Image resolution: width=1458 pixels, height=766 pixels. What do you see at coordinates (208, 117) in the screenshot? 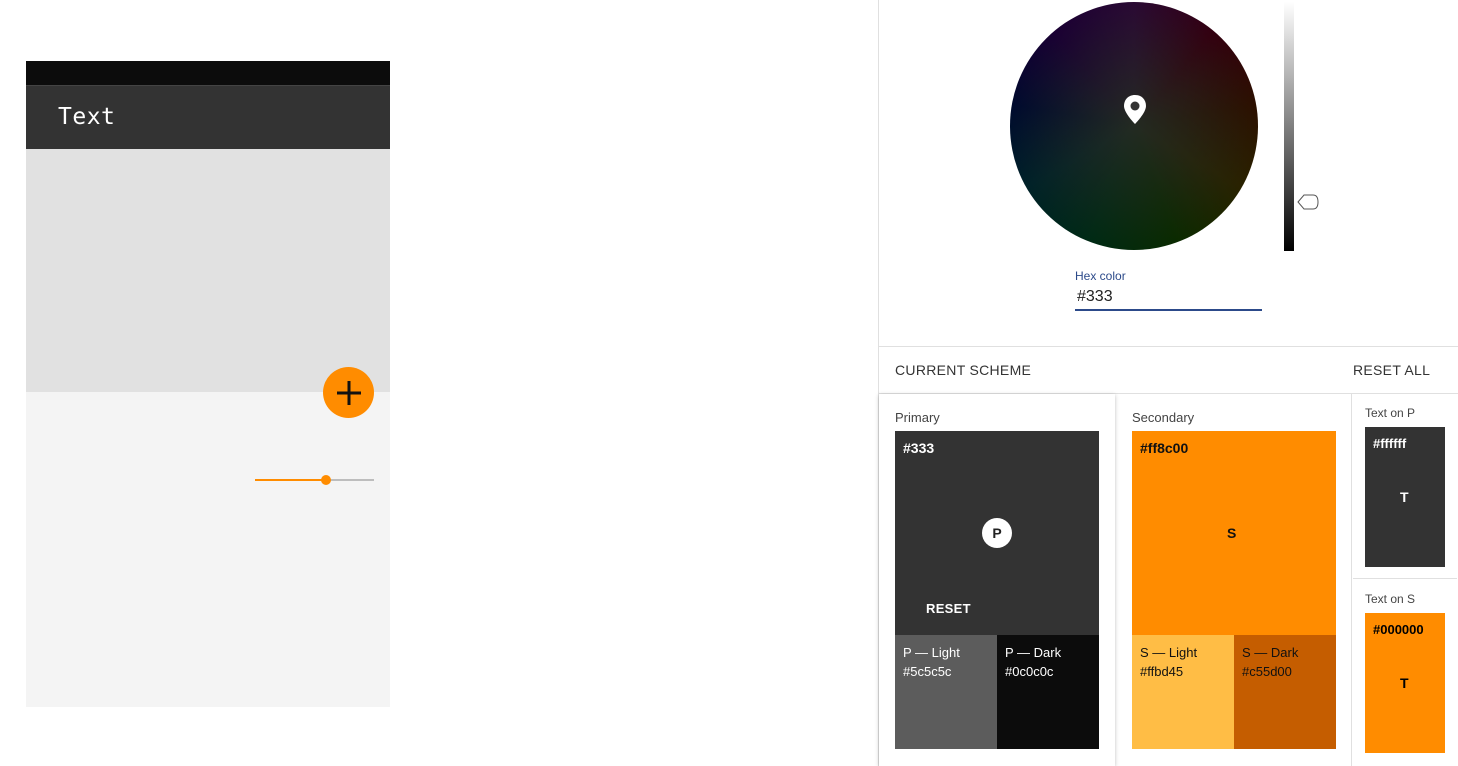
I see `app-bar: Text` at bounding box center [208, 117].